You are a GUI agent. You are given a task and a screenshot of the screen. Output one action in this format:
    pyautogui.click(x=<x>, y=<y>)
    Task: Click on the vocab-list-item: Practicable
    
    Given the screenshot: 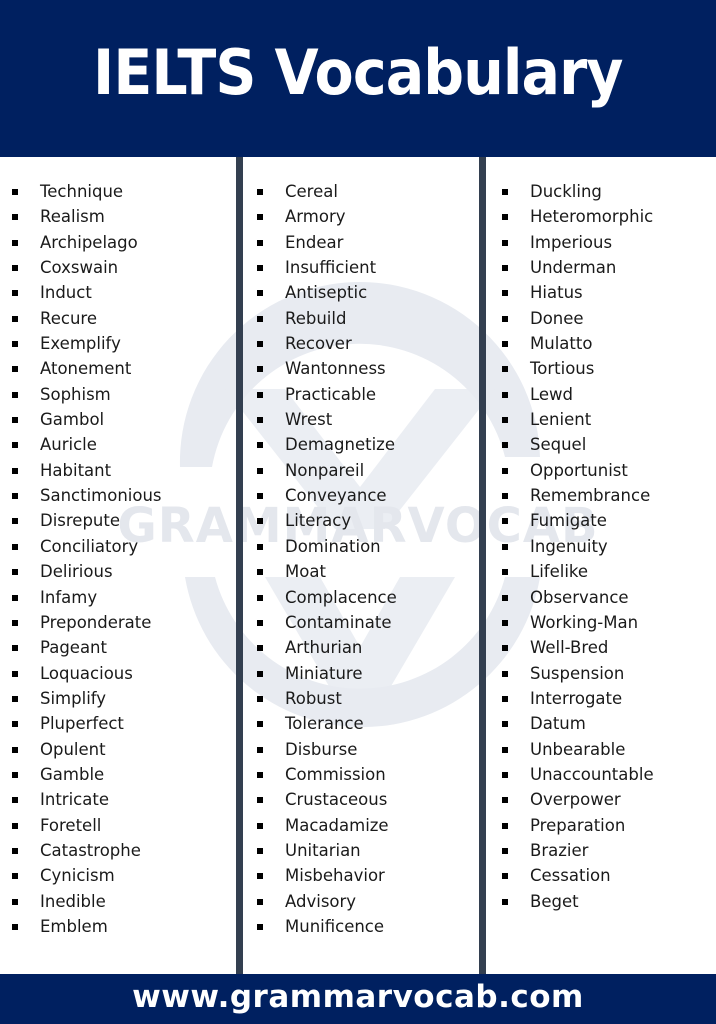 What is the action you would take?
    pyautogui.click(x=361, y=394)
    